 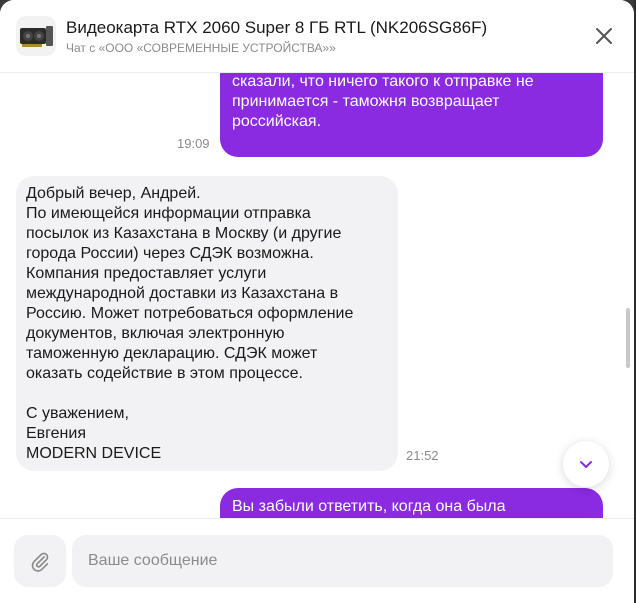 What do you see at coordinates (342, 561) in the screenshot?
I see `message-input` at bounding box center [342, 561].